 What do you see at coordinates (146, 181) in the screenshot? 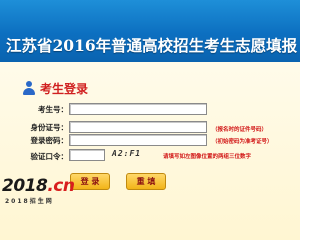
I see `reset-button: 重 填` at bounding box center [146, 181].